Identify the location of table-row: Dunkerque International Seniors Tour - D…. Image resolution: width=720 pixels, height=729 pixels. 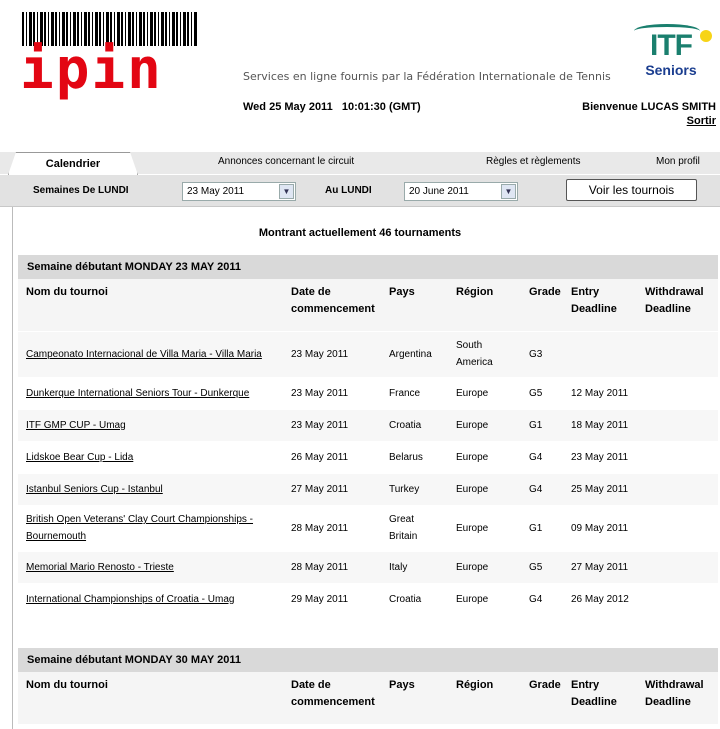
(368, 393).